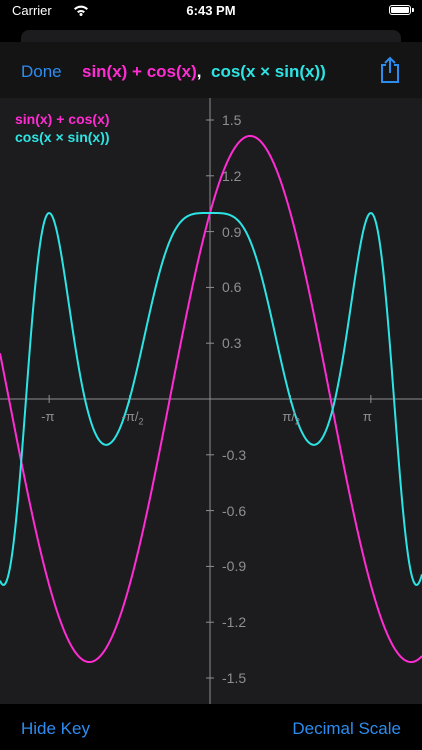 This screenshot has height=750, width=422. Describe the element at coordinates (234, 454) in the screenshot. I see `y-tick-label: -0.3` at that location.